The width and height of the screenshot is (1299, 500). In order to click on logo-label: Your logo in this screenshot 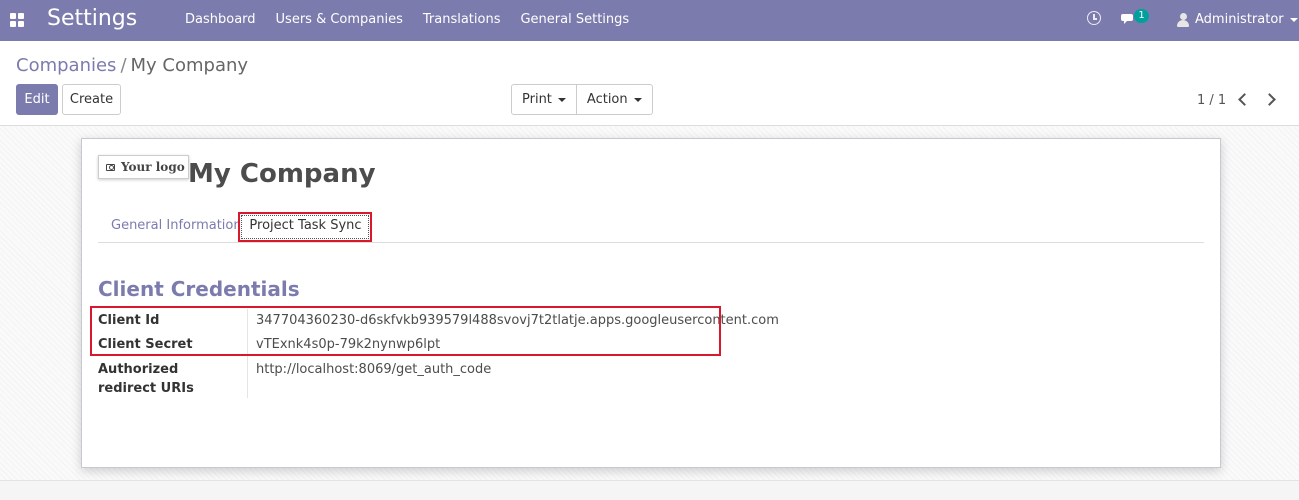, I will do `click(153, 167)`.